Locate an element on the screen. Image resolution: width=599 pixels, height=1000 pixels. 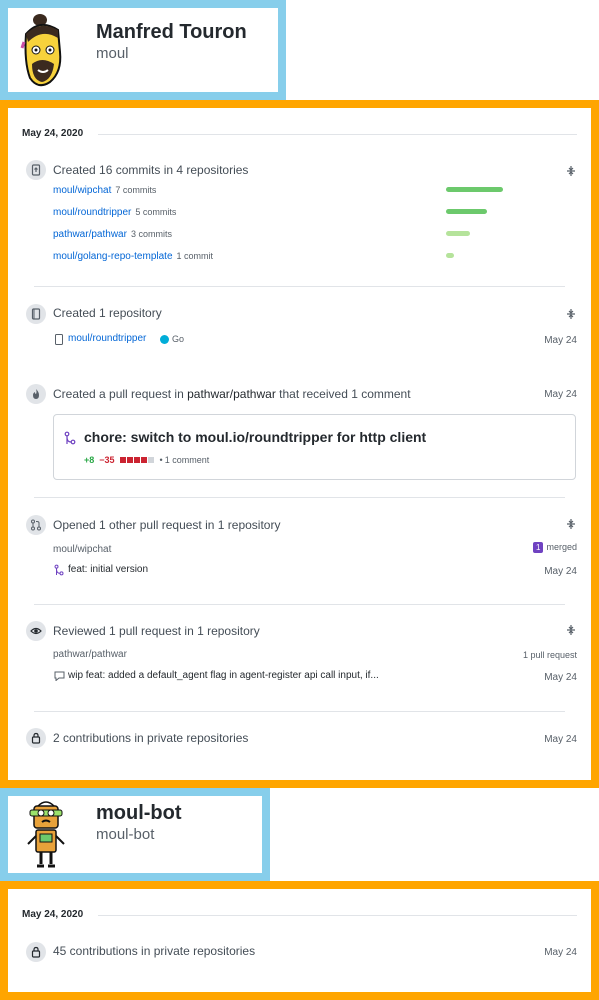
repo-event-title: Created 1 repository is located at coordinates (107, 313).